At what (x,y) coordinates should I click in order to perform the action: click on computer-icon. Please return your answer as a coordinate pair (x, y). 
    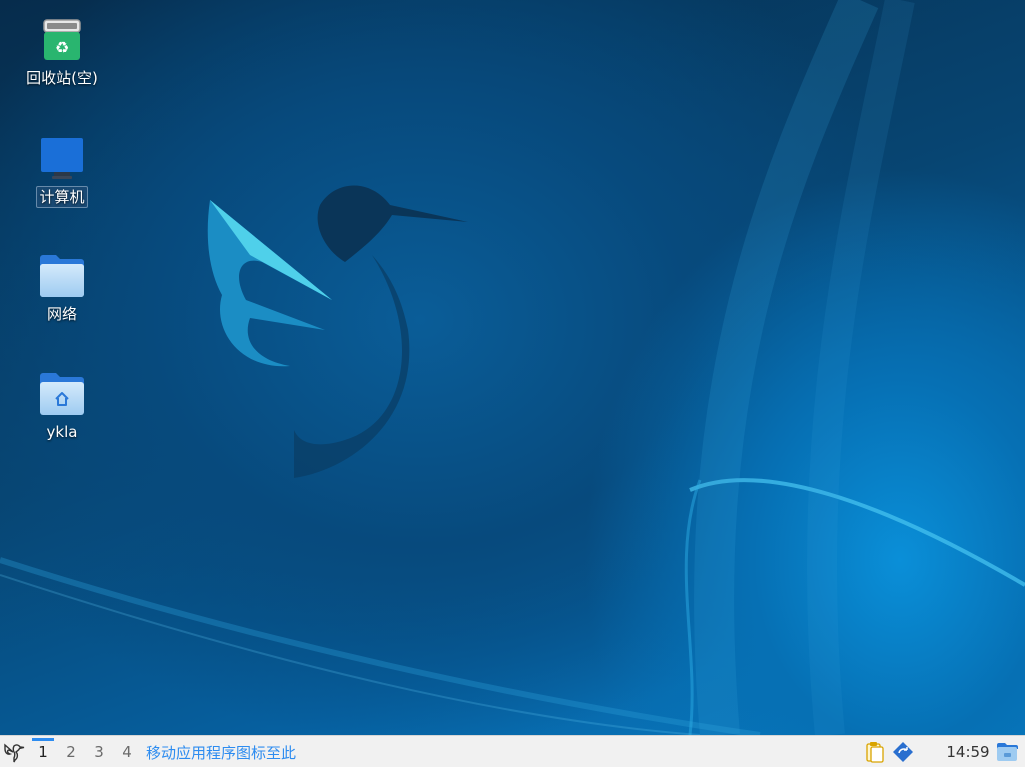
    Looking at the image, I should click on (62, 158).